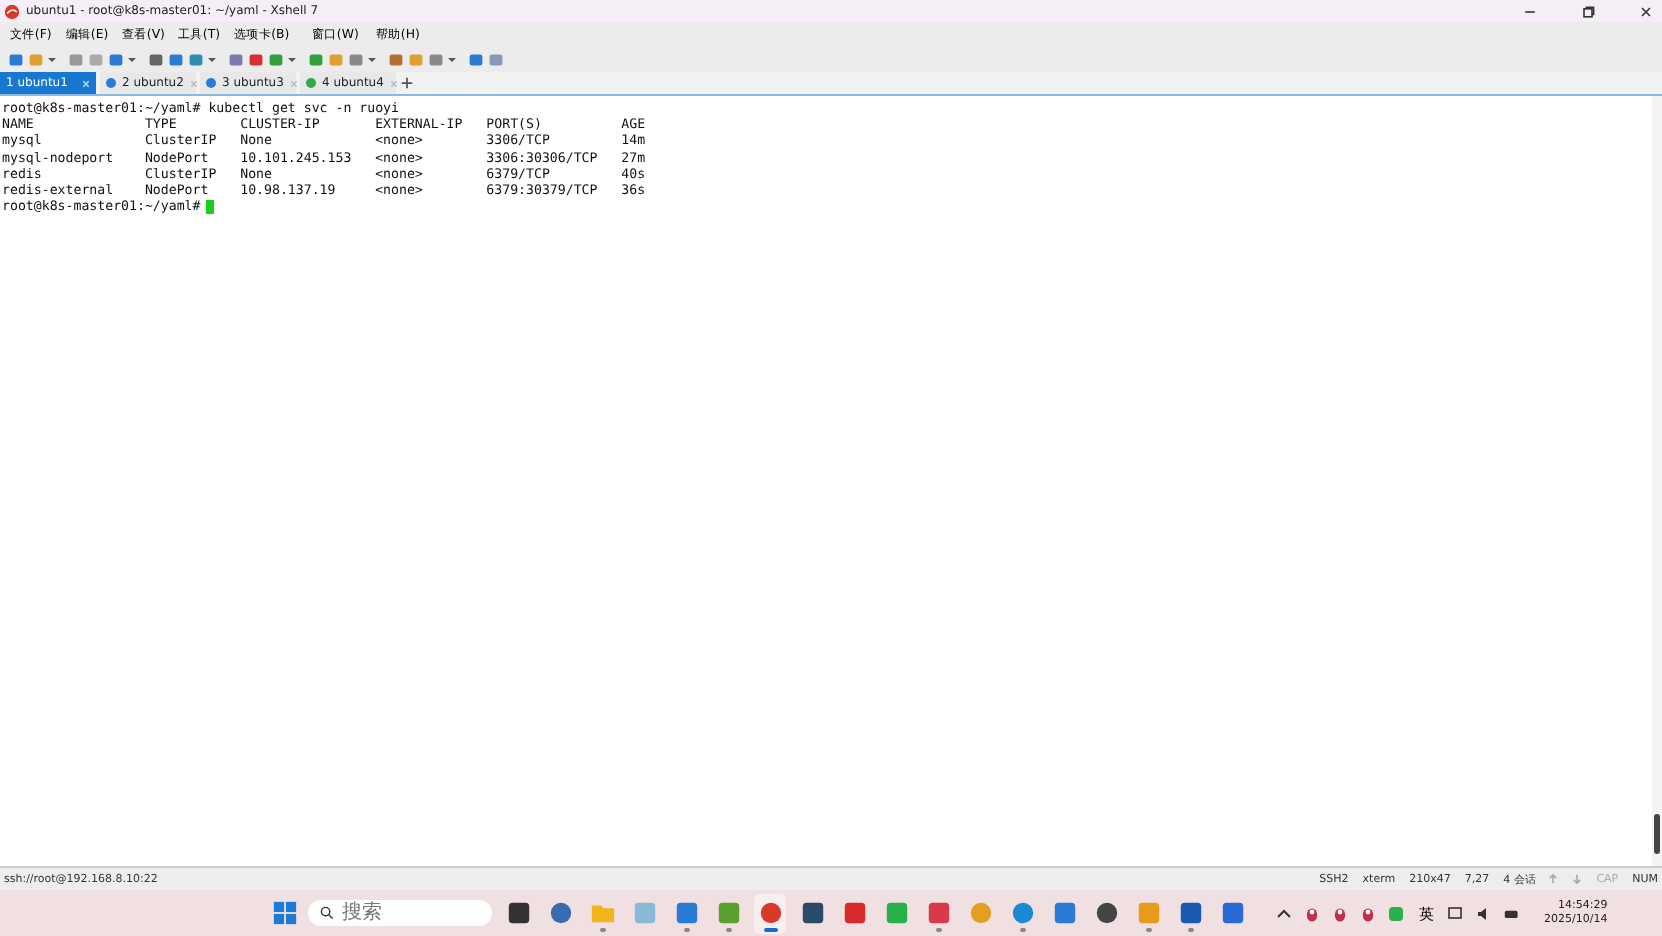 The width and height of the screenshot is (1662, 936). I want to click on down-arrow-icon, so click(1577, 879).